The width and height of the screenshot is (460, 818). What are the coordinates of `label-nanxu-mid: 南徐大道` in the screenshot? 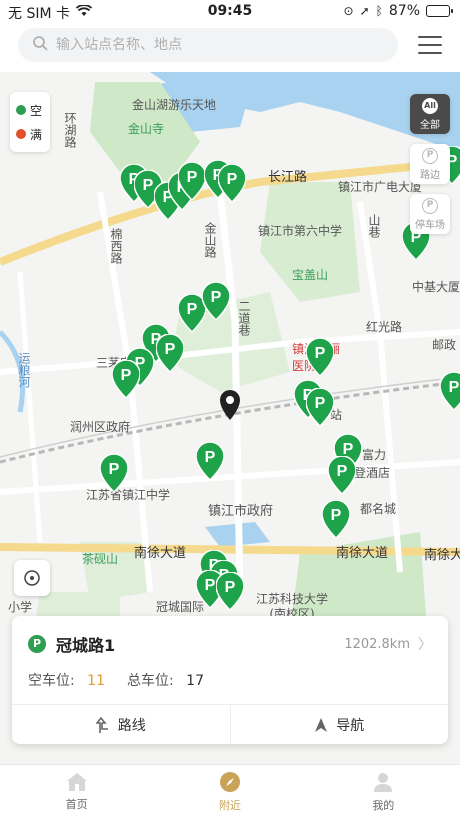 It's located at (362, 553).